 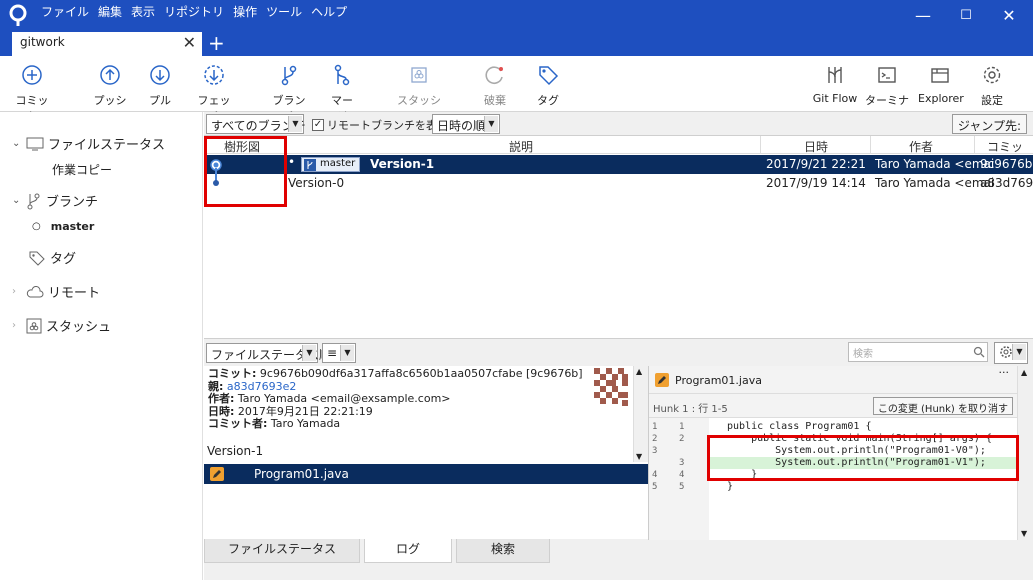 I want to click on sidebar-item-branches: ⌄ ブランチ, so click(x=55, y=200).